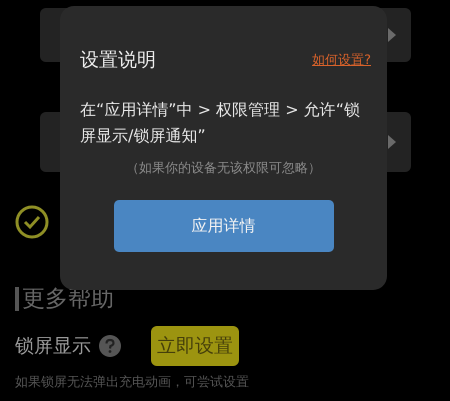 The height and width of the screenshot is (401, 450). Describe the element at coordinates (132, 383) in the screenshot. I see `help-description: 如果锁屏无法弹出充电动画，可尝试设置` at that location.